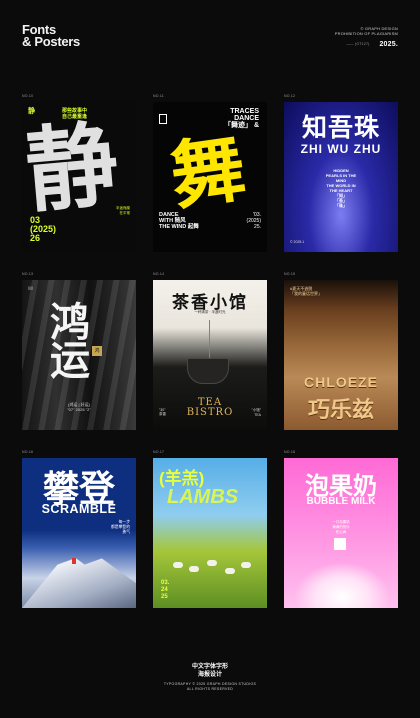 The height and width of the screenshot is (718, 420). Describe the element at coordinates (290, 452) in the screenshot. I see `poster-number: NO.18` at that location.